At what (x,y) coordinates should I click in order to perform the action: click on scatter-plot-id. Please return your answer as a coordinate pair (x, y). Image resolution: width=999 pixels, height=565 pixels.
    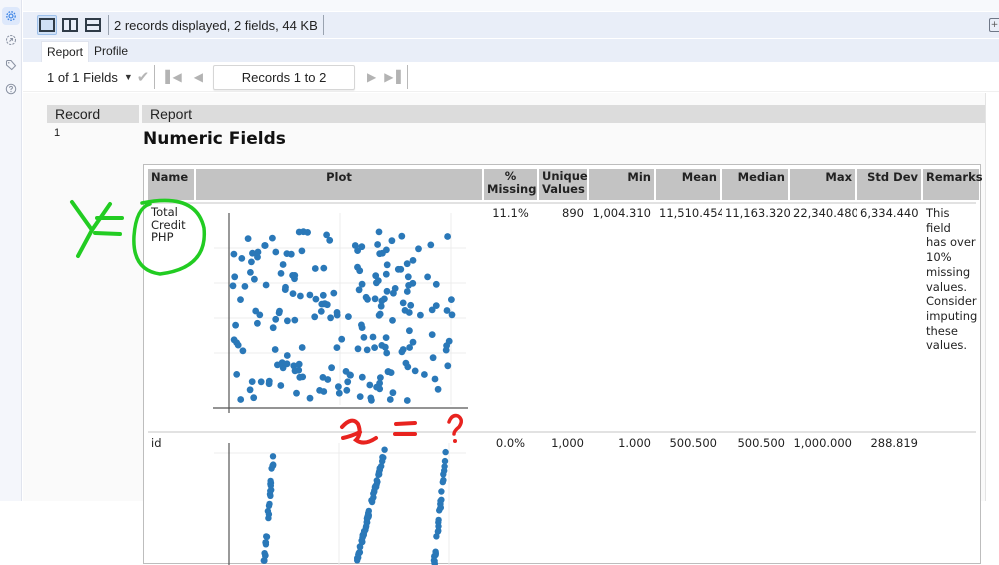
    Looking at the image, I should click on (339, 500).